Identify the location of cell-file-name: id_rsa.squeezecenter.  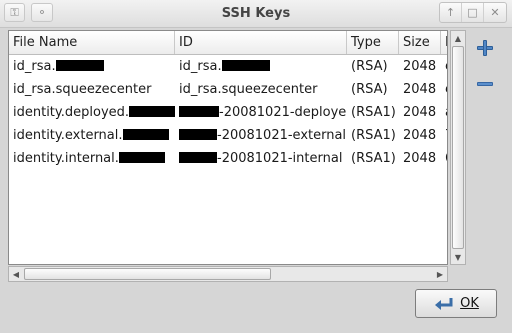
(82, 89).